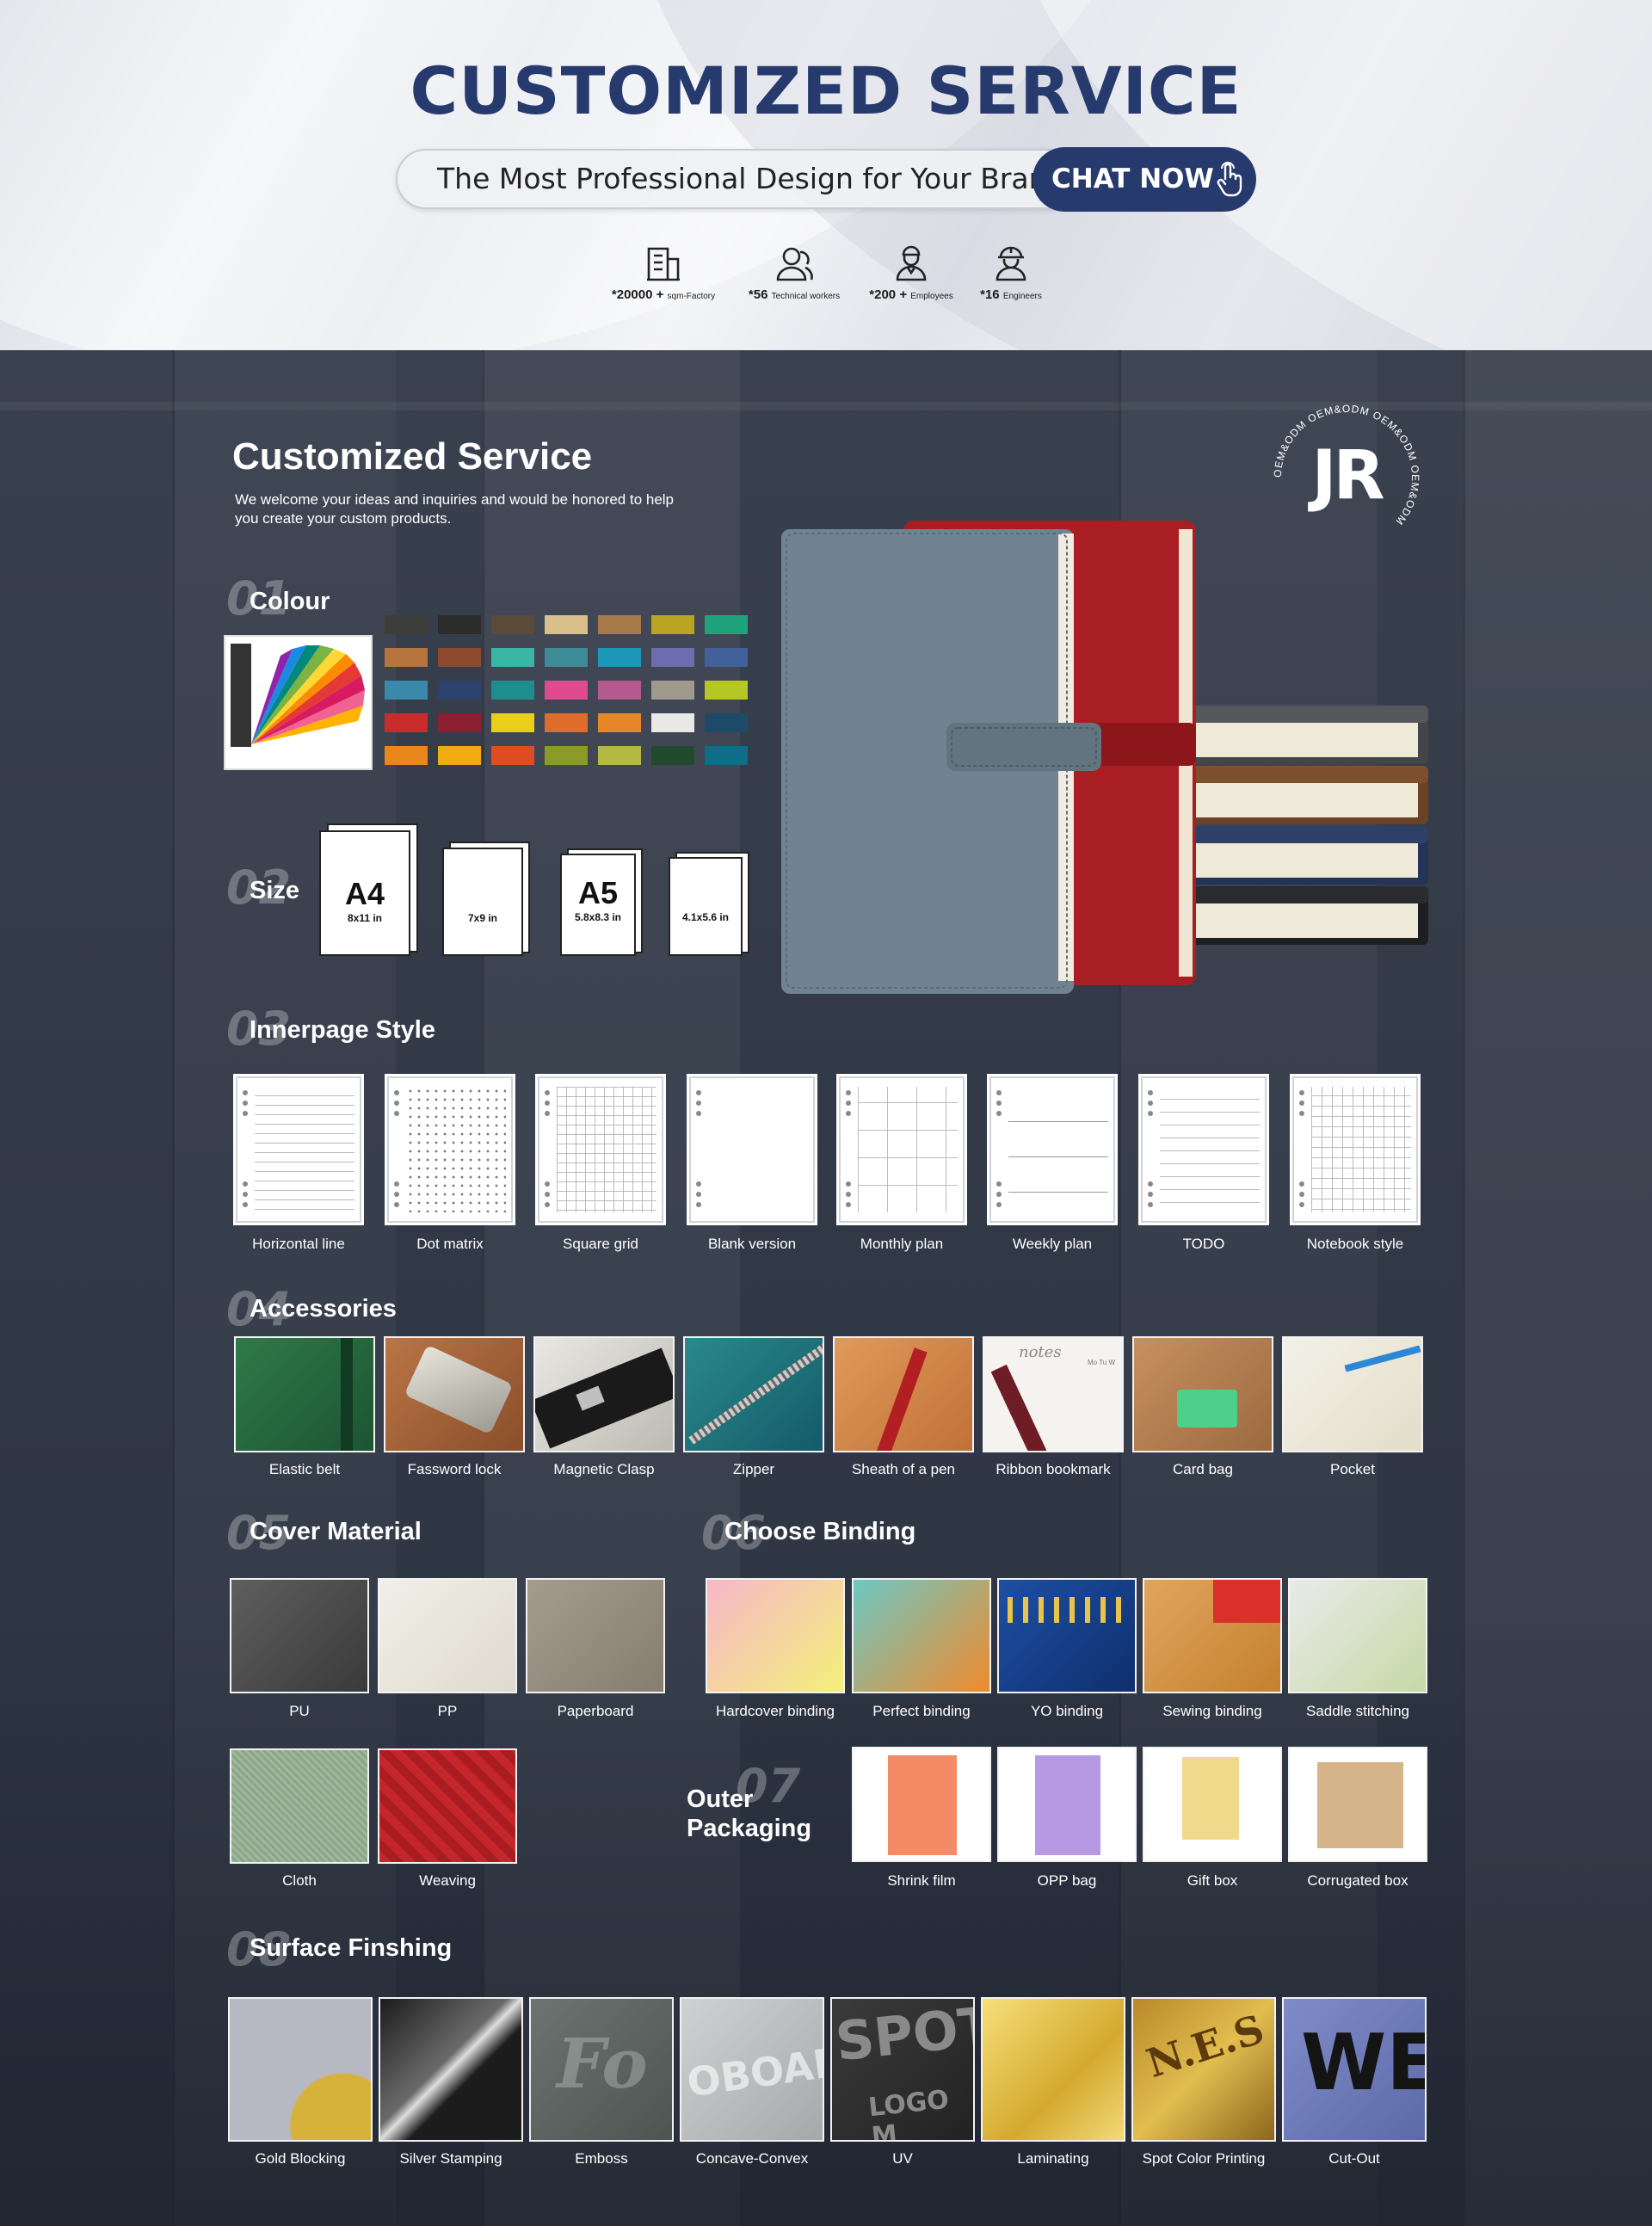  Describe the element at coordinates (1018, 1407) in the screenshot. I see `ribbon` at that location.